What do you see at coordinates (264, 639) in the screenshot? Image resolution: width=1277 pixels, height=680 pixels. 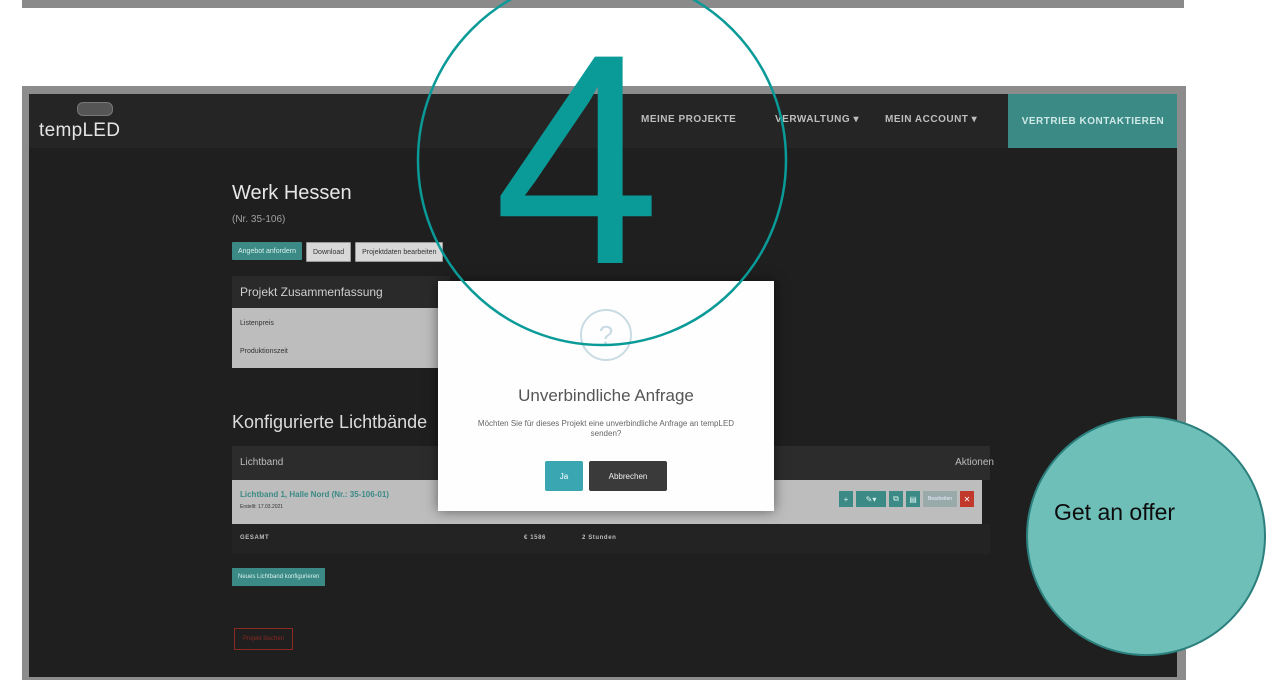 I see `delete-project-button: Projekt löschen` at bounding box center [264, 639].